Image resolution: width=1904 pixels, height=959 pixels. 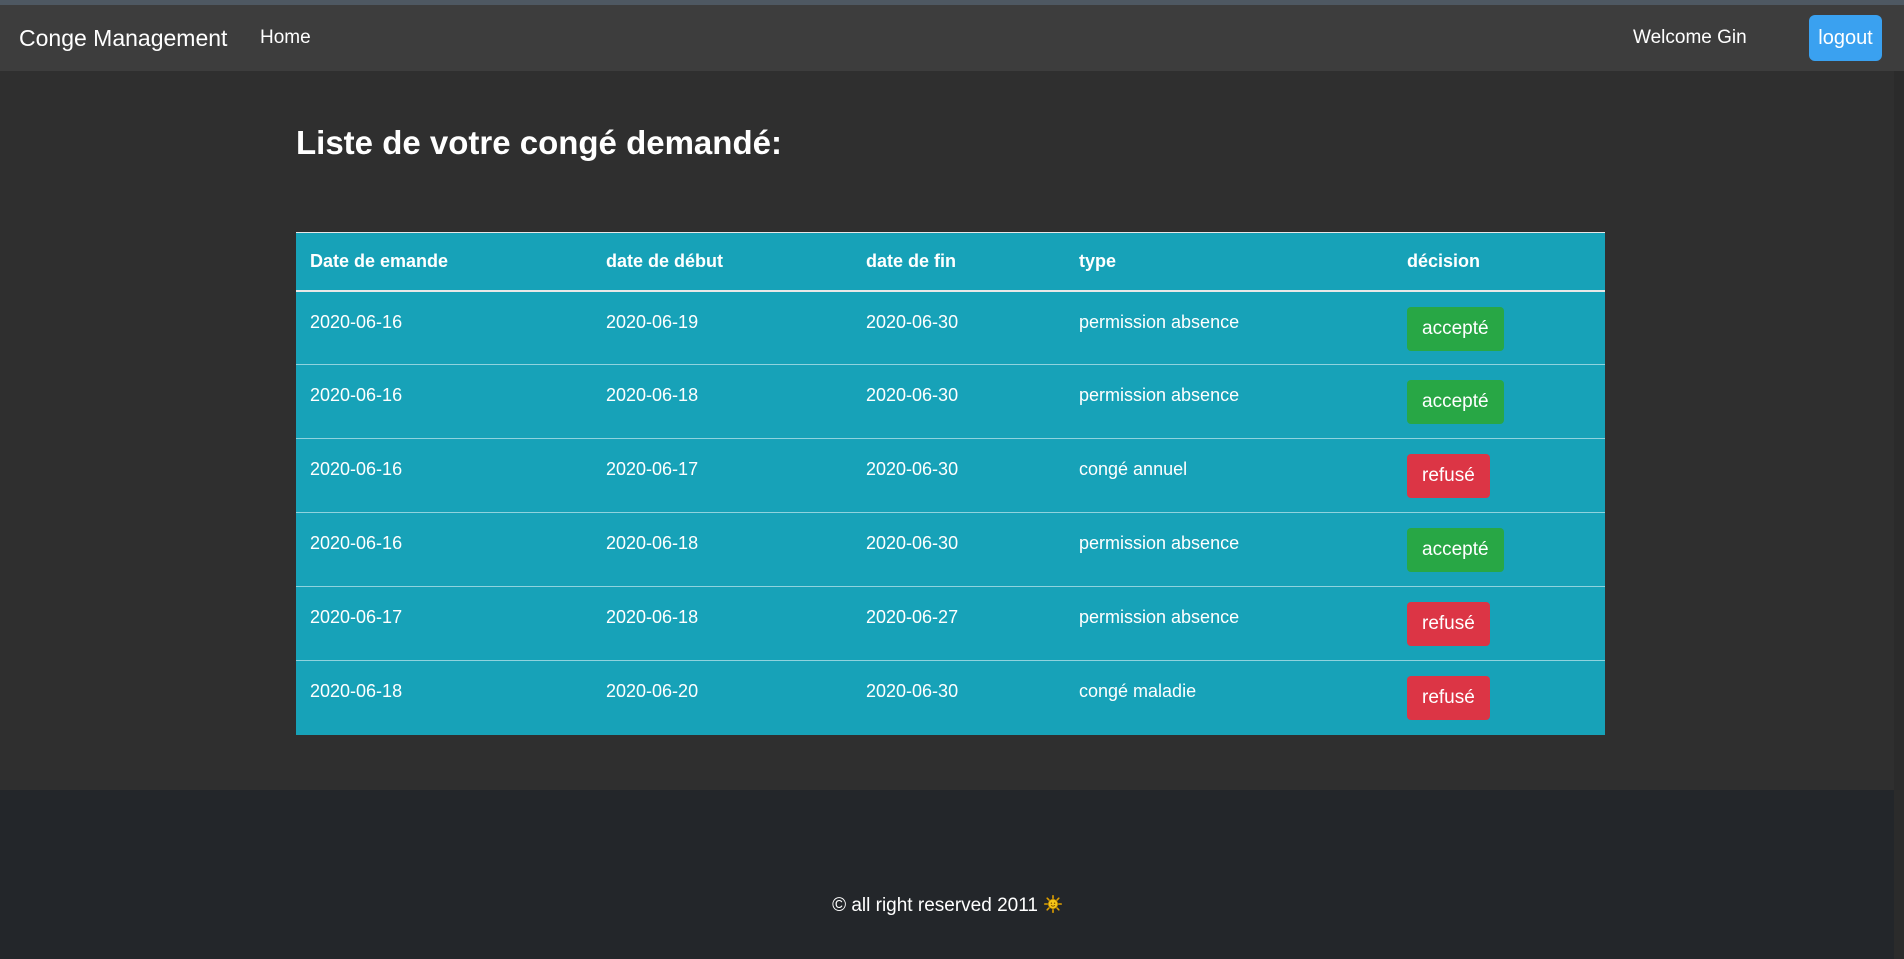 I want to click on navbar-brand: Conge Management, so click(x=123, y=38).